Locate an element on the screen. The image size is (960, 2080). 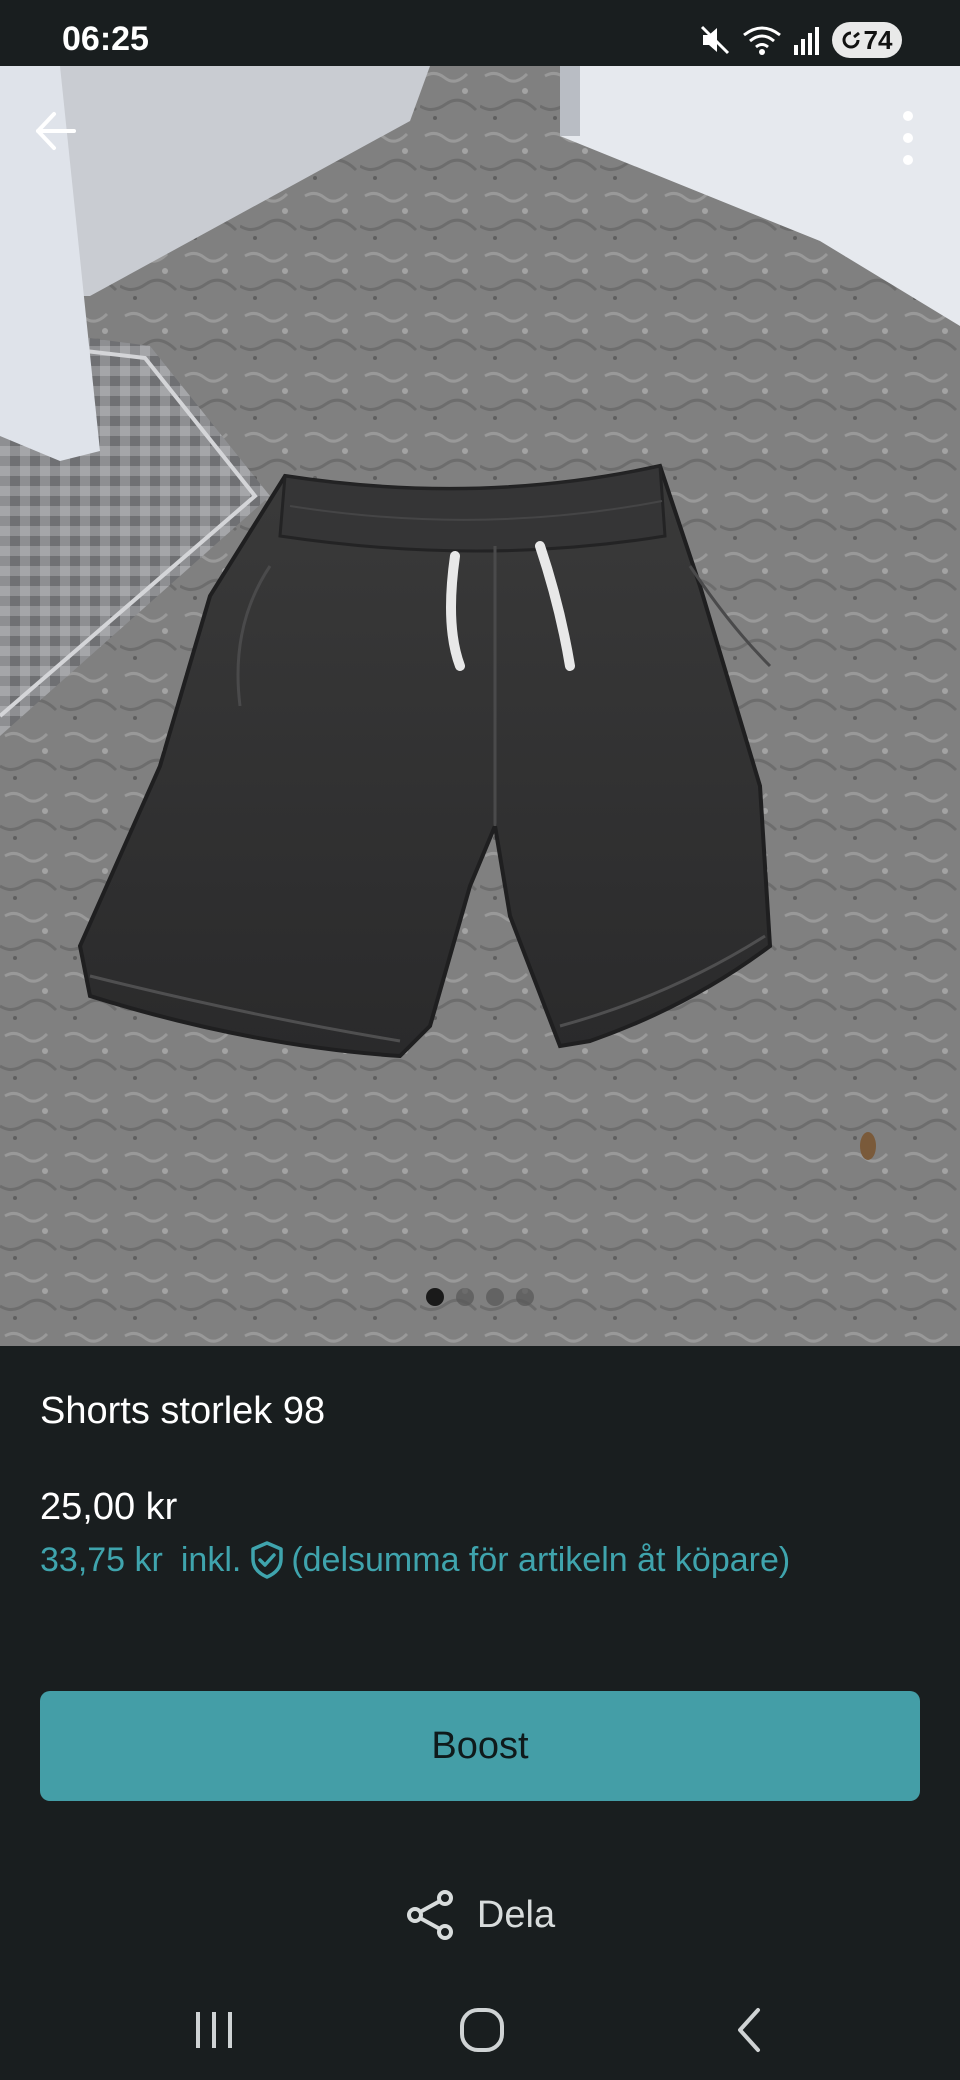
more-options-icon is located at coordinates (908, 138).